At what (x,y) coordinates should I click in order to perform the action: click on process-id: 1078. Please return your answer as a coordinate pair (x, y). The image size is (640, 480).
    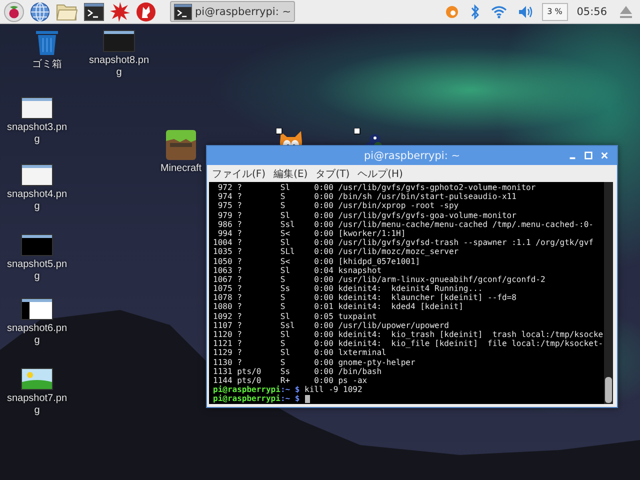
    Looking at the image, I should click on (222, 297).